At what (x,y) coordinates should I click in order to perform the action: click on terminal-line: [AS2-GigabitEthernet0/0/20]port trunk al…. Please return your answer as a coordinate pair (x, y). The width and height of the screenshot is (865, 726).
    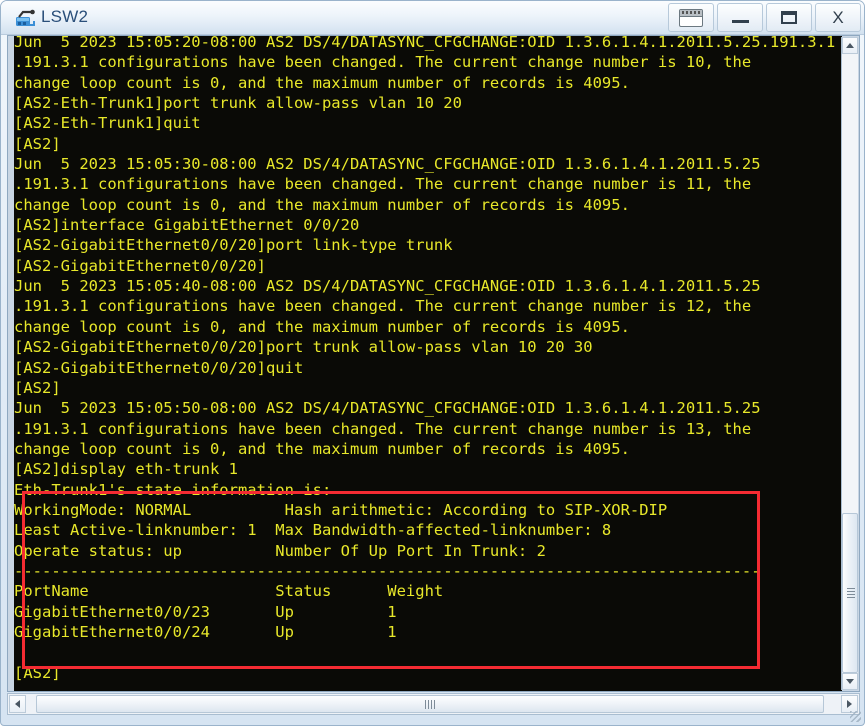
    Looking at the image, I should click on (303, 347).